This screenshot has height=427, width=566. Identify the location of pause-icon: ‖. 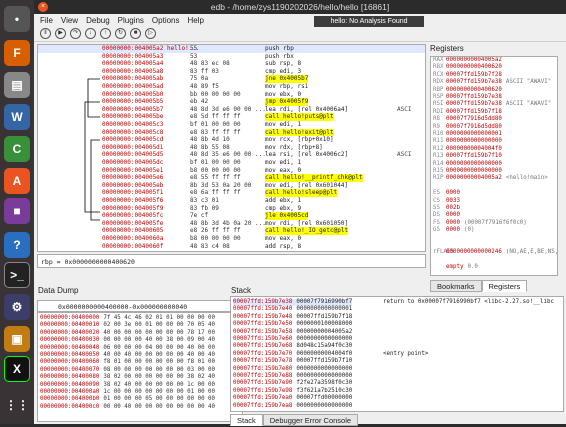
(45, 33).